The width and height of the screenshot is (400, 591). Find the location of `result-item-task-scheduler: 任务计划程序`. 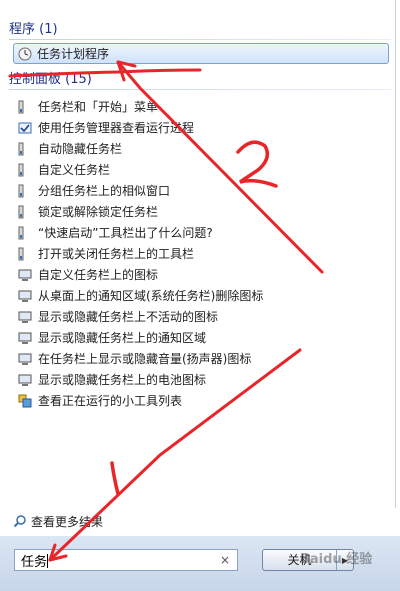

result-item-task-scheduler: 任务计划程序 is located at coordinates (201, 53).